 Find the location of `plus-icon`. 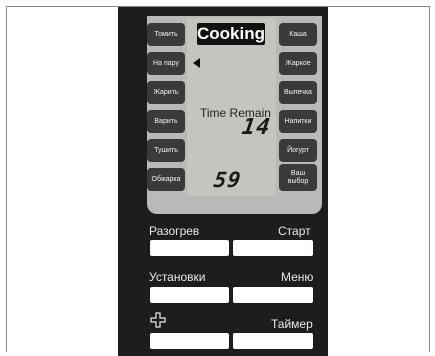

plus-icon is located at coordinates (158, 320).